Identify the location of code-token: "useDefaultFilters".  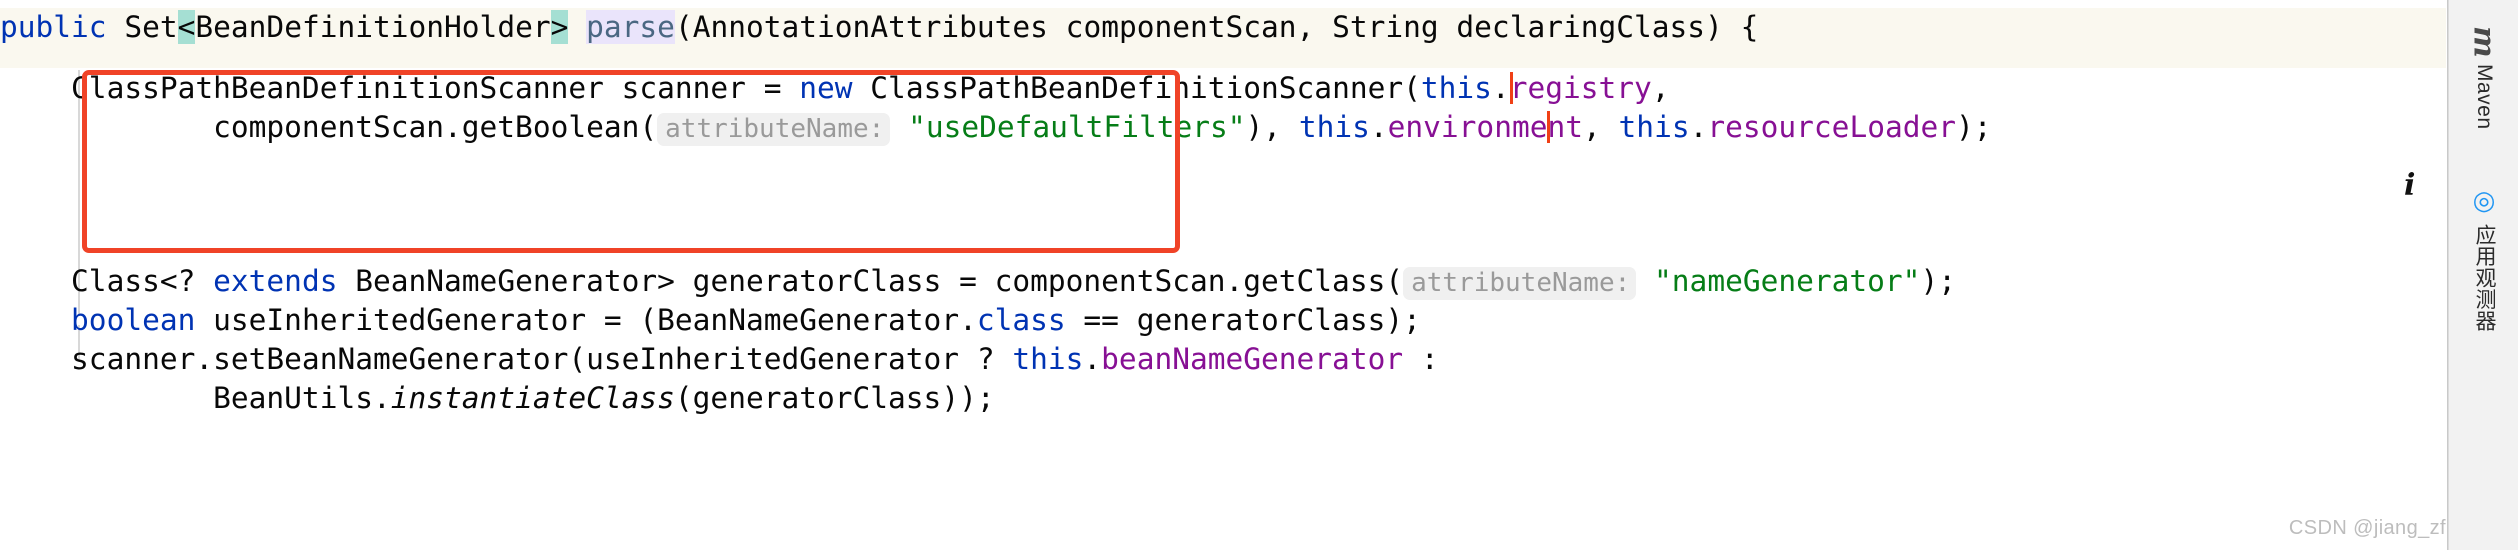
(1077, 127).